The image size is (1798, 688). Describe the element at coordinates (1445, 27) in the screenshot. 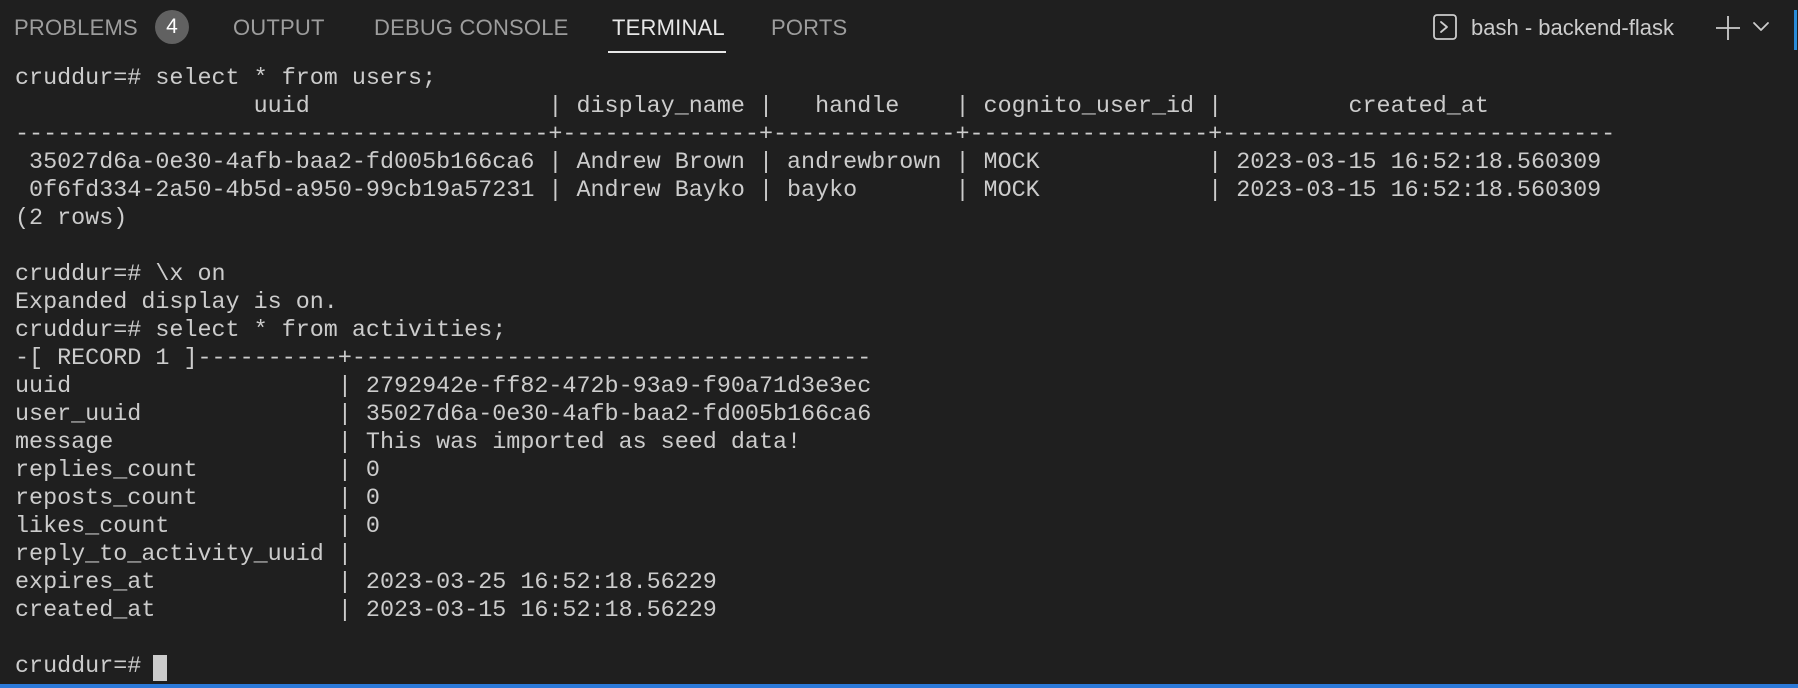

I see `terminal-icon` at that location.